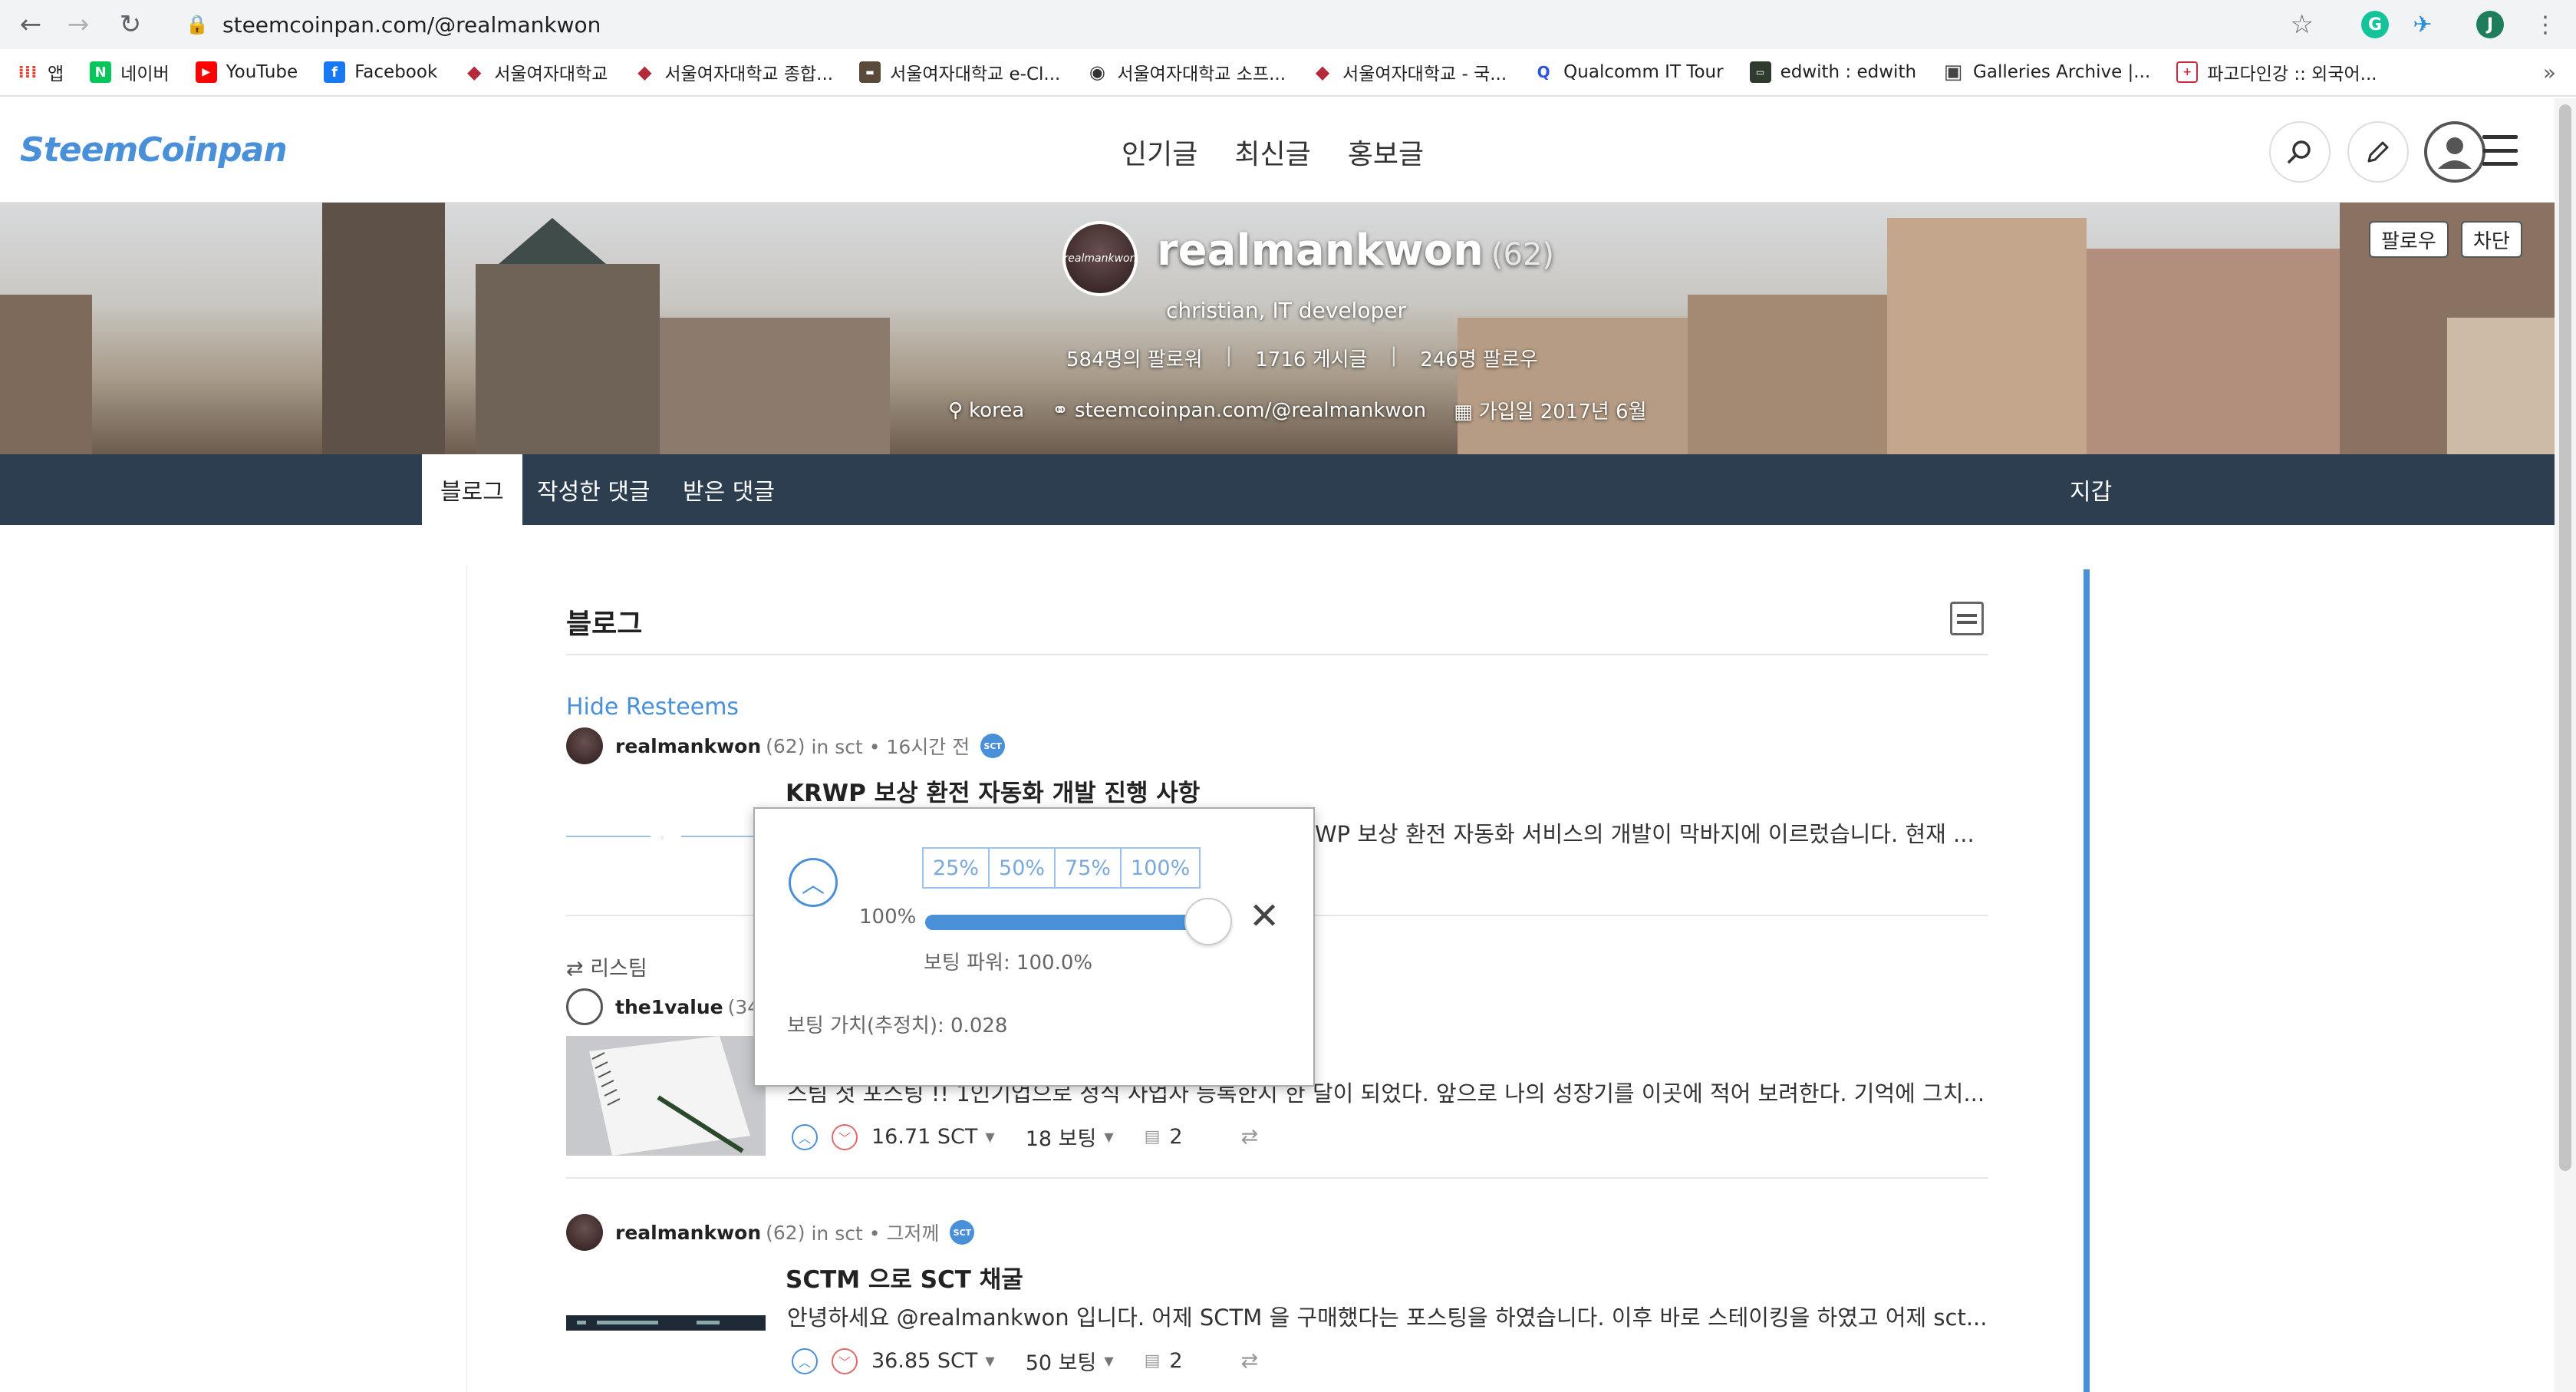 The height and width of the screenshot is (1392, 2576). I want to click on pencil-icon, so click(2378, 152).